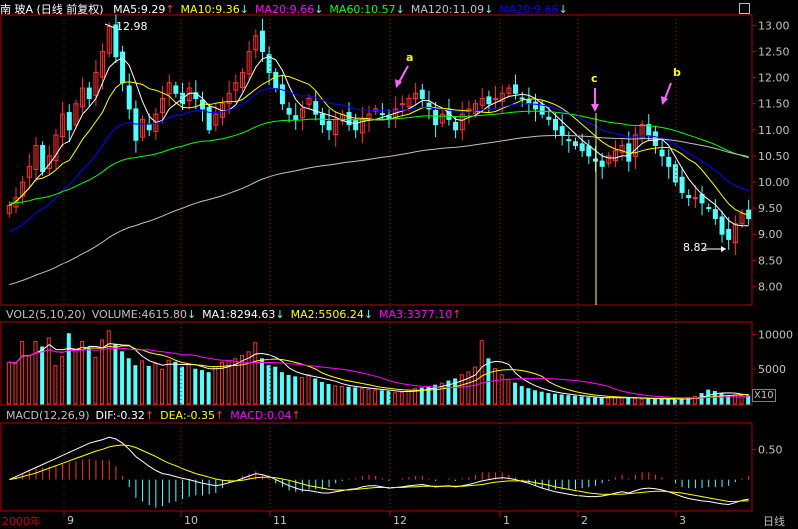 This screenshot has height=529, width=798. What do you see at coordinates (261, 415) in the screenshot?
I see `legend-item: MACD:0.04` at bounding box center [261, 415].